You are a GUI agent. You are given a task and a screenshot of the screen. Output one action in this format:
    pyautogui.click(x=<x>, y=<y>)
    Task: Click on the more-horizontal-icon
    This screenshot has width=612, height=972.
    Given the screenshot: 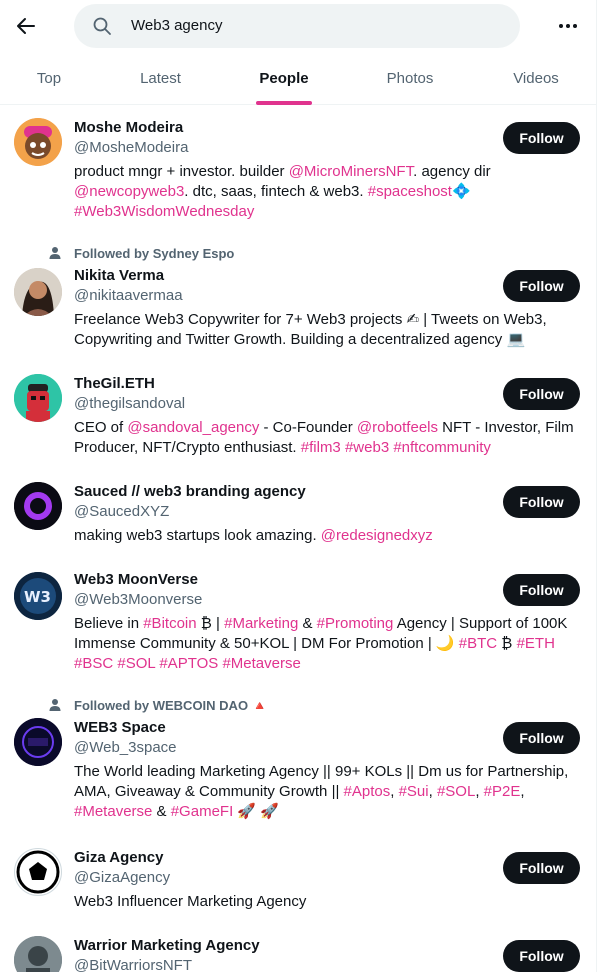 What is the action you would take?
    pyautogui.click(x=568, y=26)
    